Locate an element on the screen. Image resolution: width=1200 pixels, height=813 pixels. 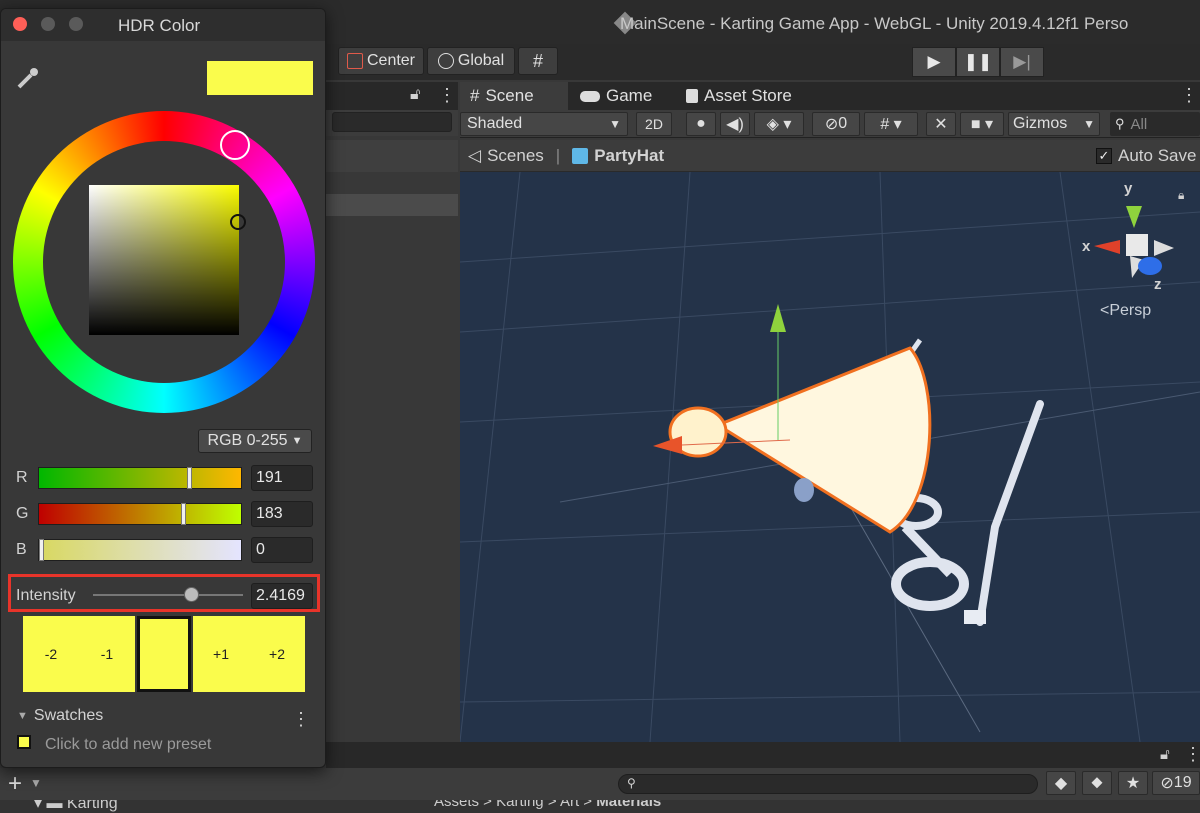
minimize-window-button is located at coordinates (48, 24).